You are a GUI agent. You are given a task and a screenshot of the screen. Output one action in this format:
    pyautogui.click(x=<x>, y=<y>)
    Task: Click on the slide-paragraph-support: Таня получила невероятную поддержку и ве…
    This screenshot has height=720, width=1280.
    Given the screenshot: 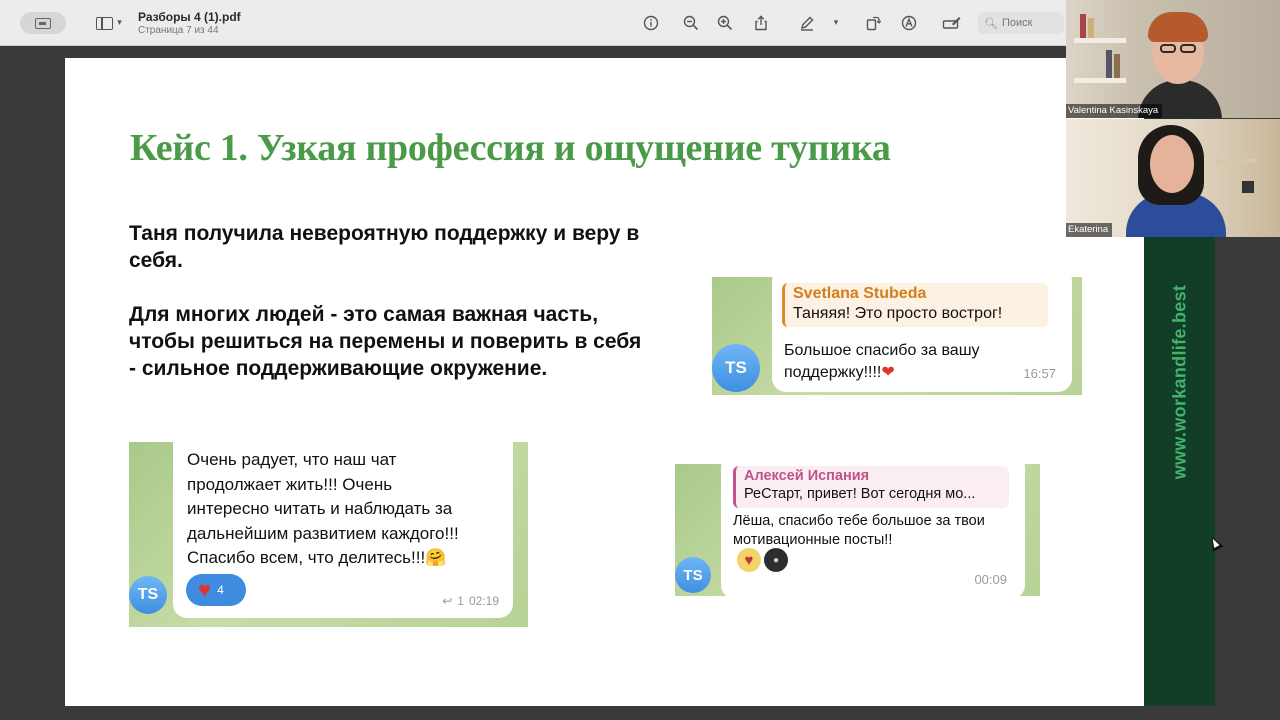 What is the action you would take?
    pyautogui.click(x=384, y=247)
    